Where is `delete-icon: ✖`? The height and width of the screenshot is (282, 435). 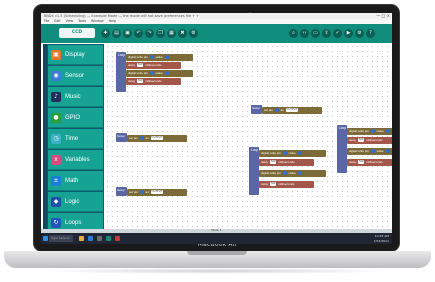
delete-icon: ✖ is located at coordinates (182, 33).